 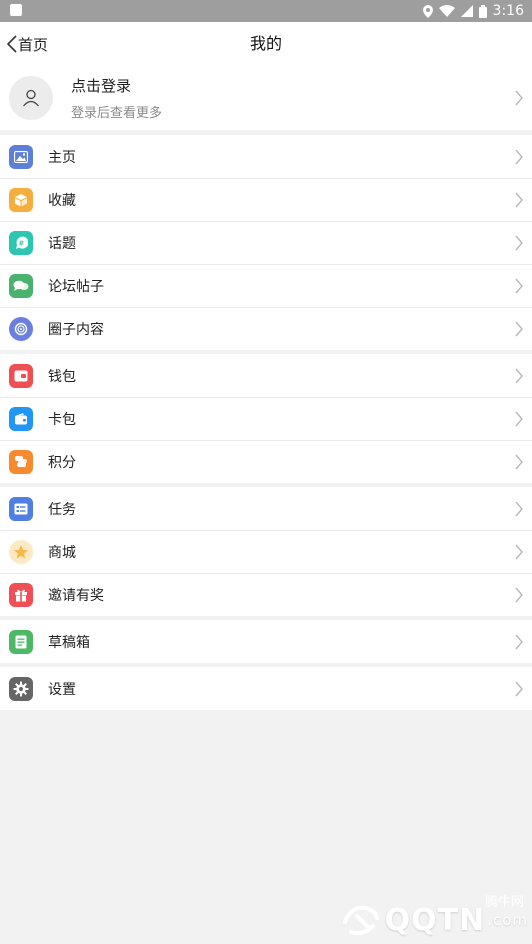 I want to click on hashtag-icon: #, so click(x=21, y=242).